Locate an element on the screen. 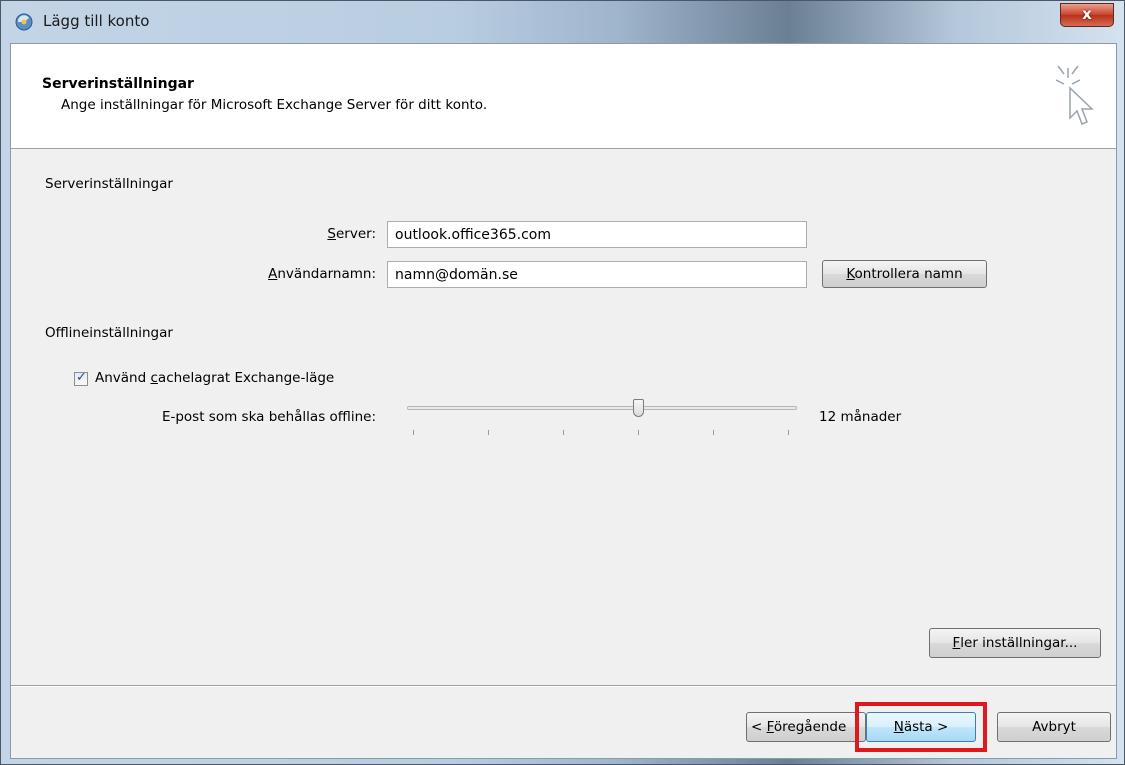 The image size is (1125, 765). check-name-button: Kontrollera namn is located at coordinates (904, 274).